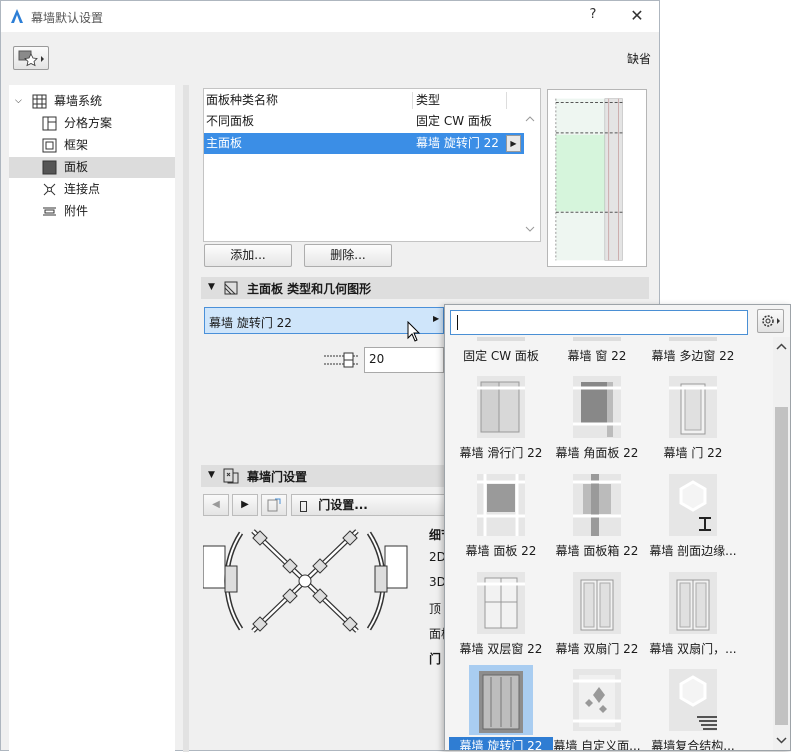 The image size is (791, 752). I want to click on favorites-star-icon, so click(31, 58).